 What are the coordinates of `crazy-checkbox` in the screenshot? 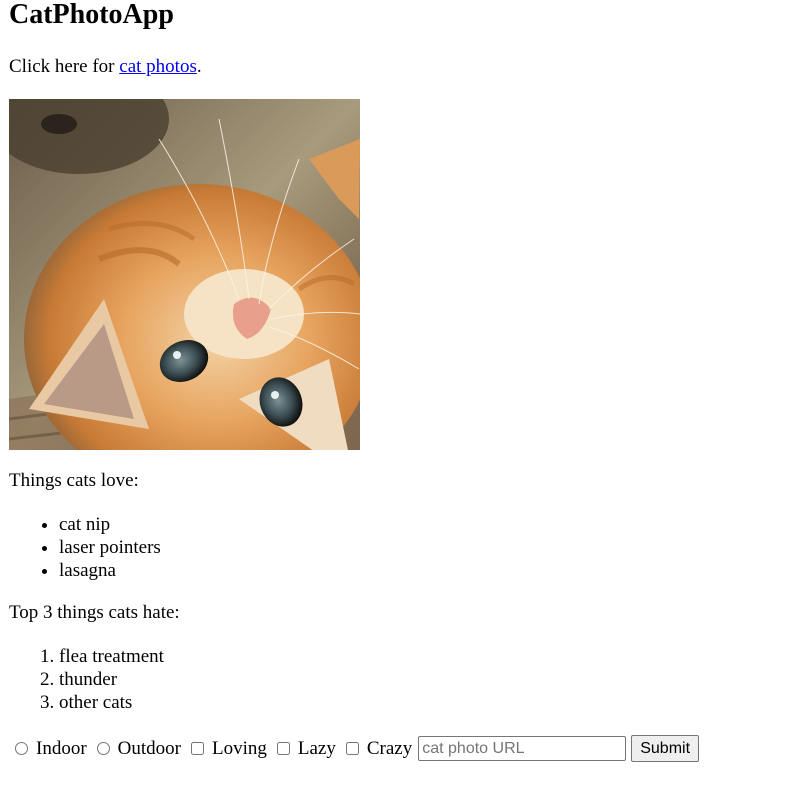 It's located at (352, 748).